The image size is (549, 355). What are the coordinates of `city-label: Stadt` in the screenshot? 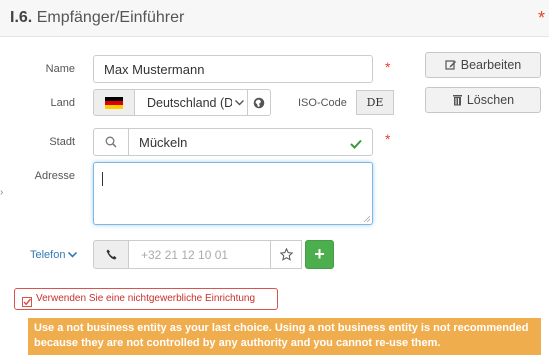 It's located at (62, 142).